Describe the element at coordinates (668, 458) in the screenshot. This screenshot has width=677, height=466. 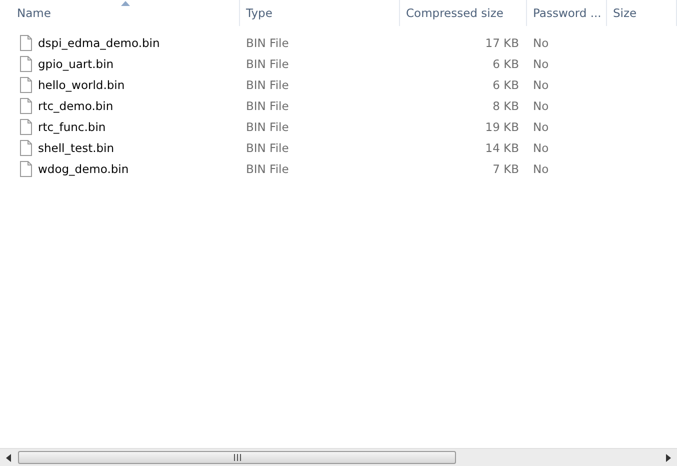
I see `scroll-right-icon` at that location.